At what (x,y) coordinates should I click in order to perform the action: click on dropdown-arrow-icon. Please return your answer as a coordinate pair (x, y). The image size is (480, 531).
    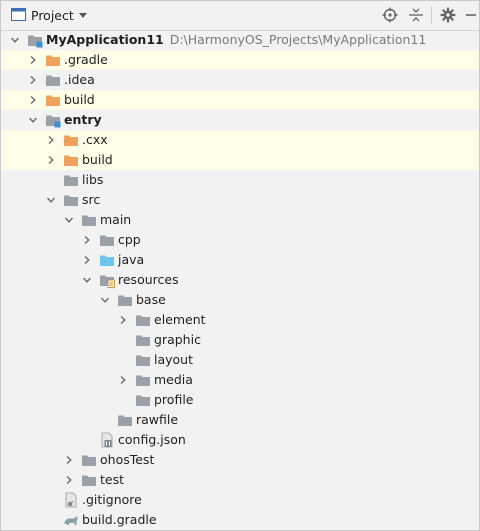
    Looking at the image, I should click on (83, 15).